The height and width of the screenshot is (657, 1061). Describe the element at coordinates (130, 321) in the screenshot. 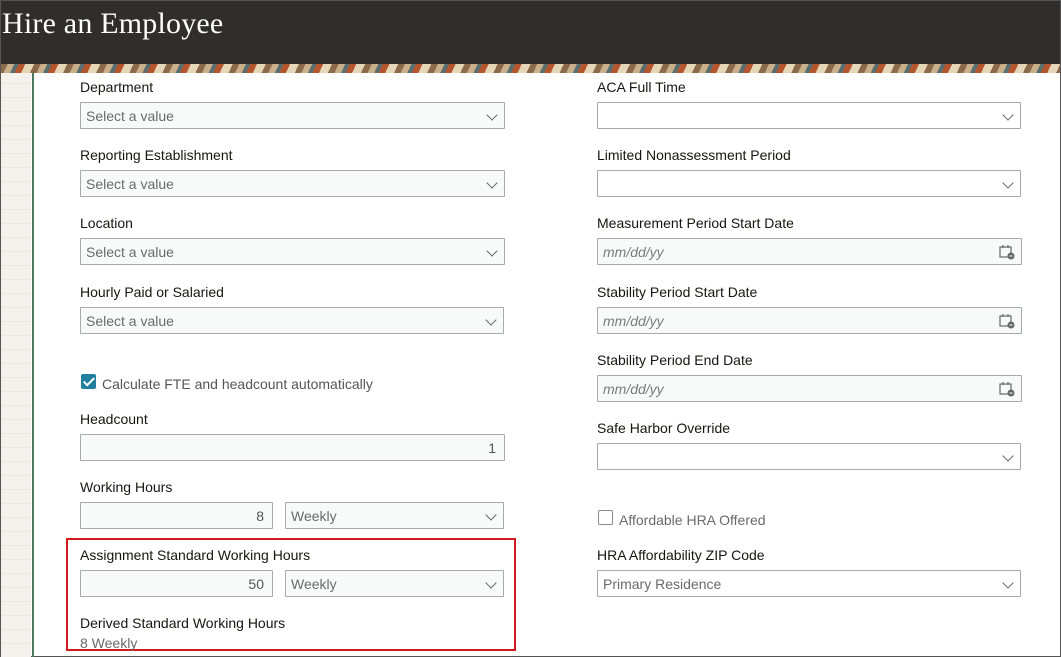

I see `hourly-paid-placeholder: Select a value` at that location.